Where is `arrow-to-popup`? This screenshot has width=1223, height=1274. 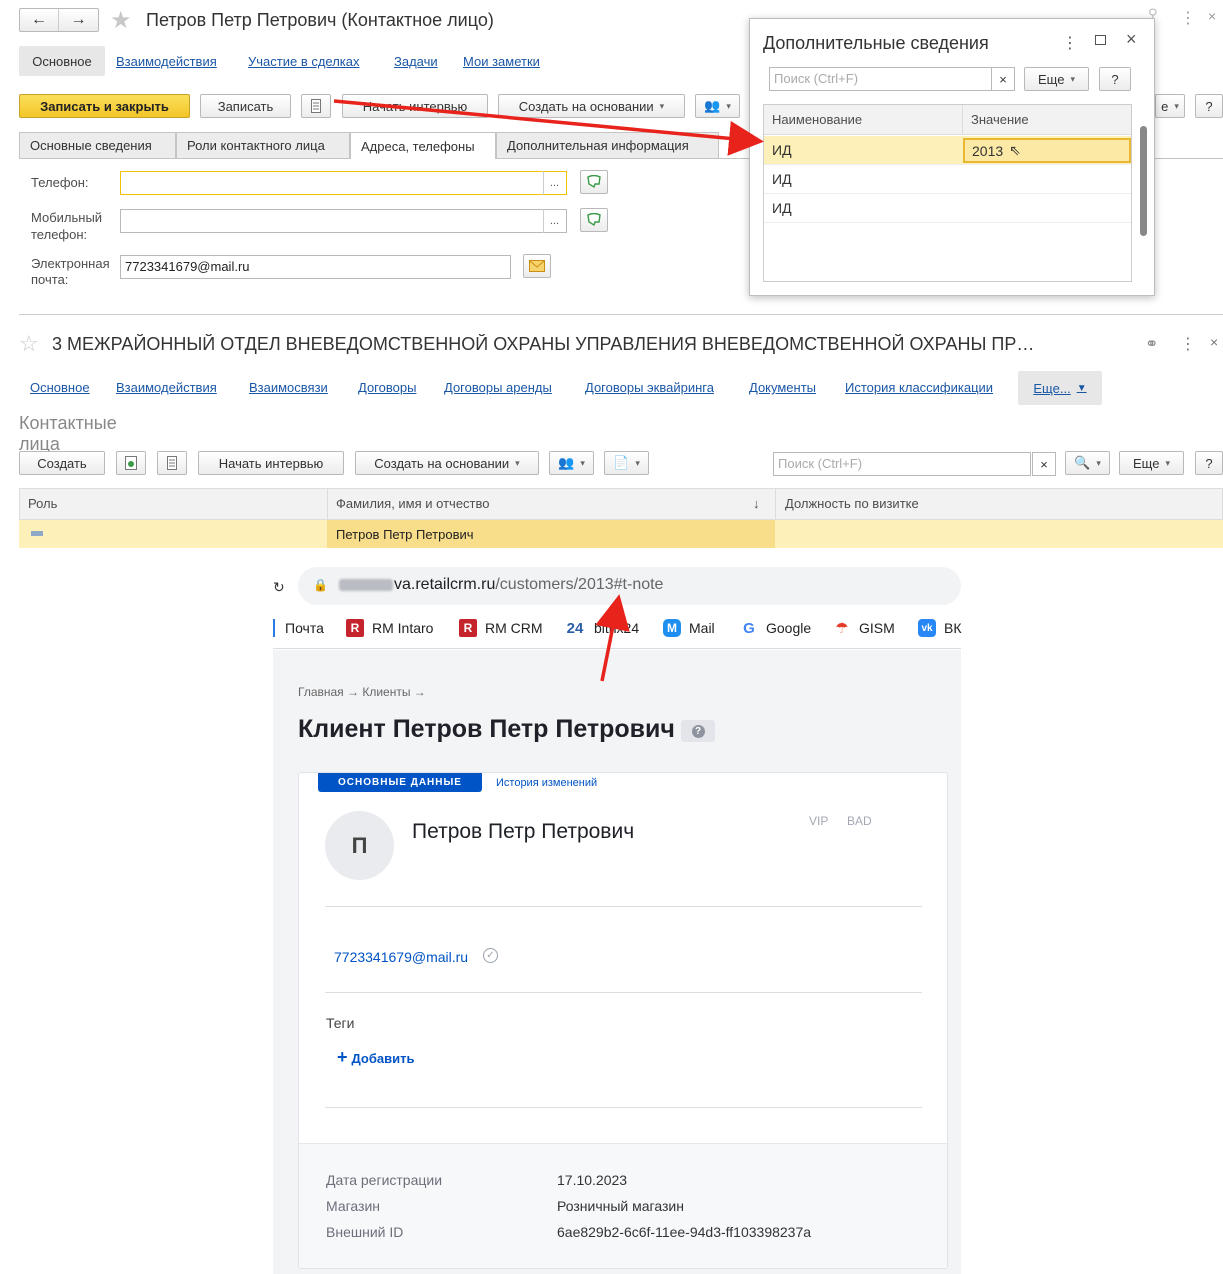 arrow-to-popup is located at coordinates (548, 127).